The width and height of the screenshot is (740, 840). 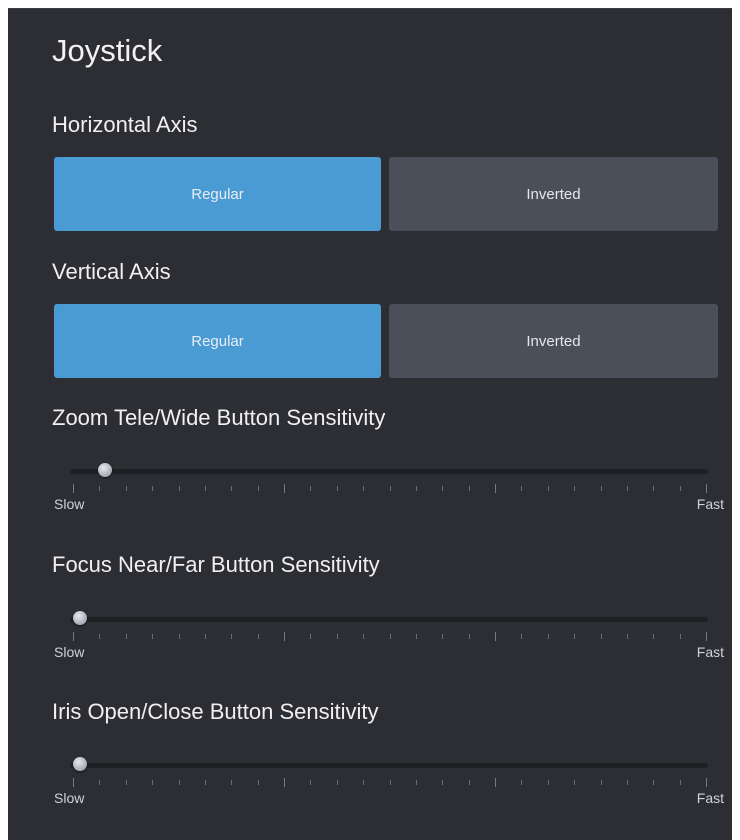 I want to click on panel-title: Joystick, so click(x=107, y=50).